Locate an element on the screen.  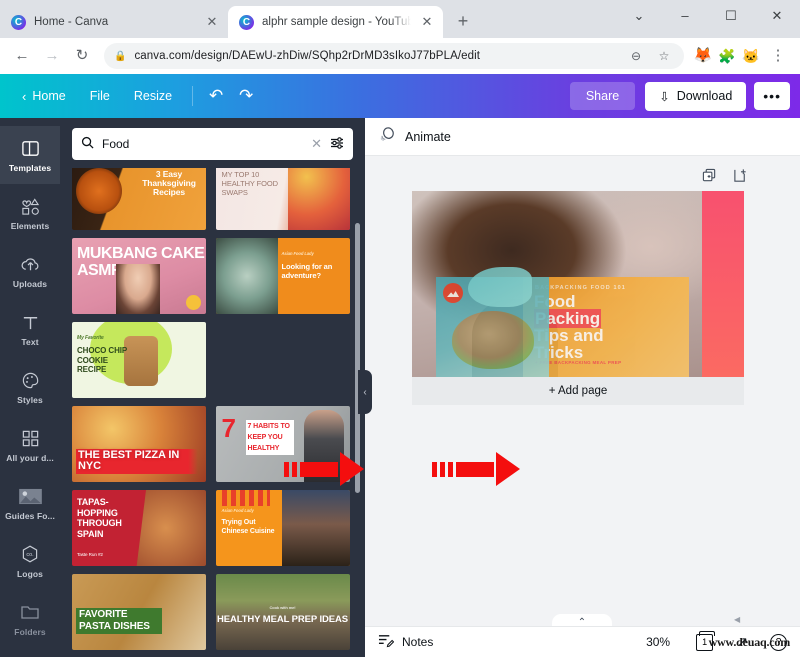
template-kicker: Asian Food Lady is located at coordinates (297, 253).